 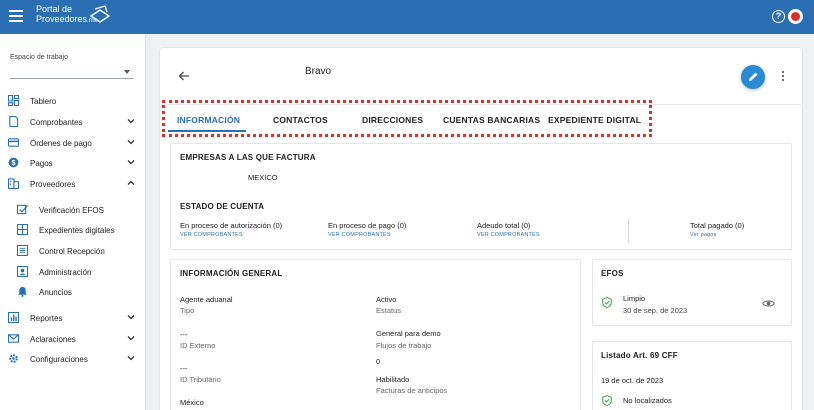 I want to click on status-total-debt: Adeudo total (0), so click(x=504, y=225).